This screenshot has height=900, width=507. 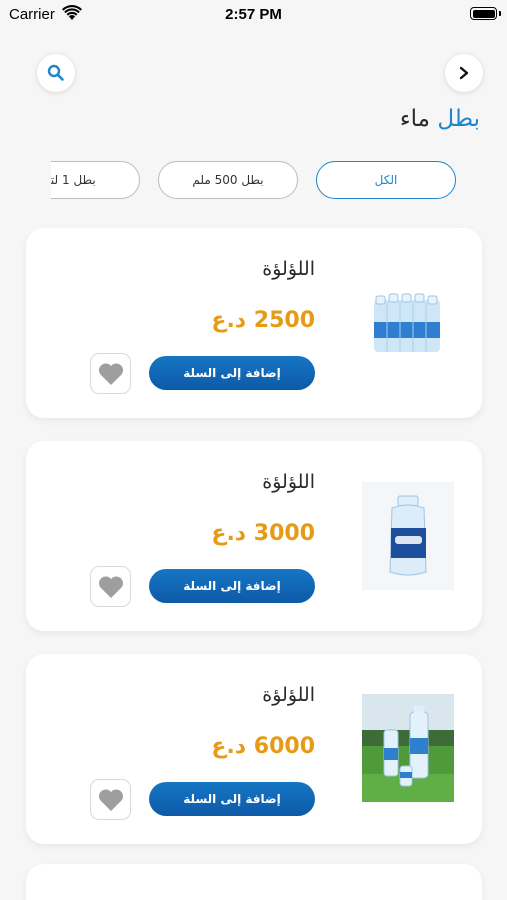 I want to click on chevron-right-icon, so click(x=464, y=73).